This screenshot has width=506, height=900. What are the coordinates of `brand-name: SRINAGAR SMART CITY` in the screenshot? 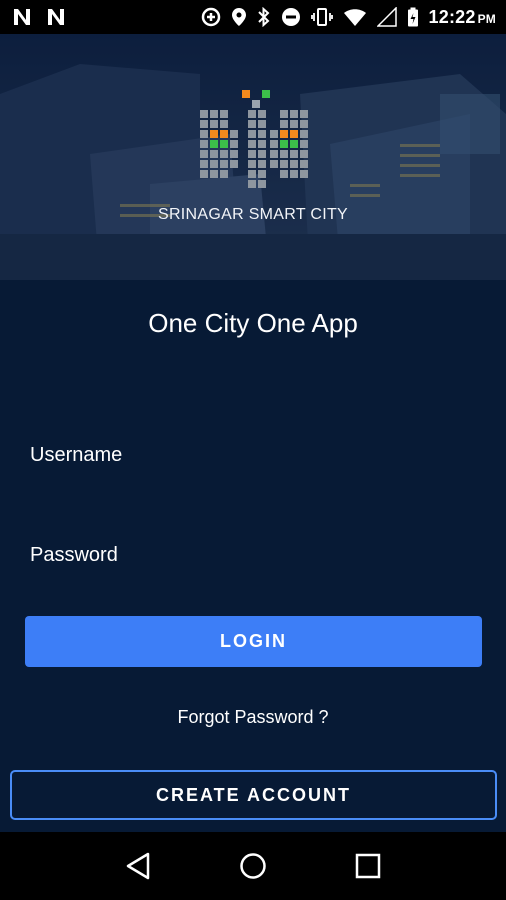 It's located at (253, 214).